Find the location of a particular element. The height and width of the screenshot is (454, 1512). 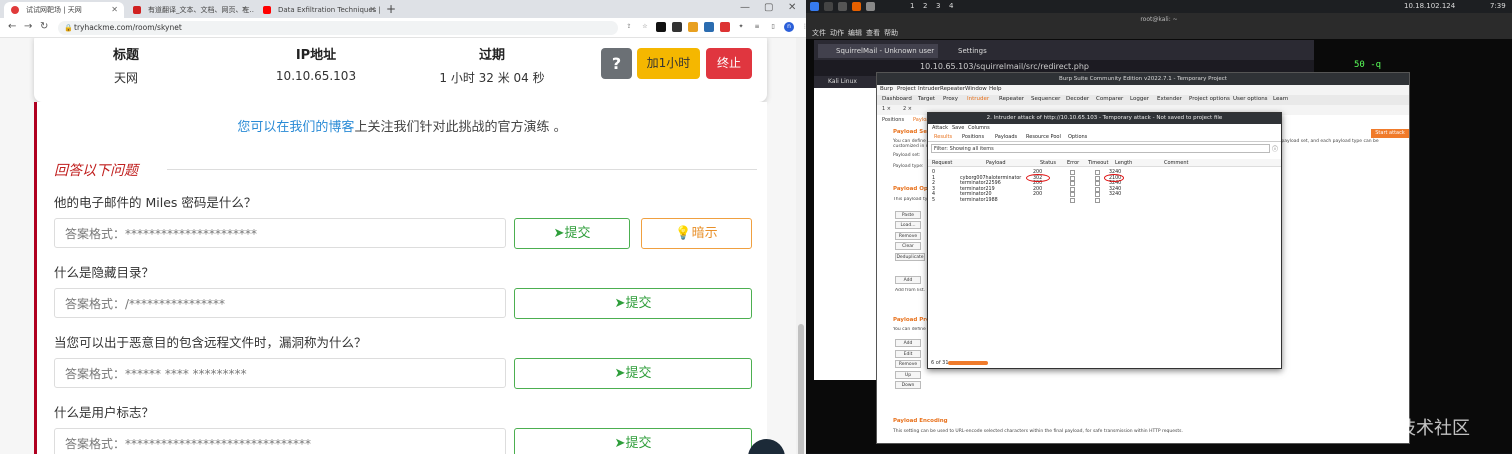

kali-menu-icon is located at coordinates (814, 6).